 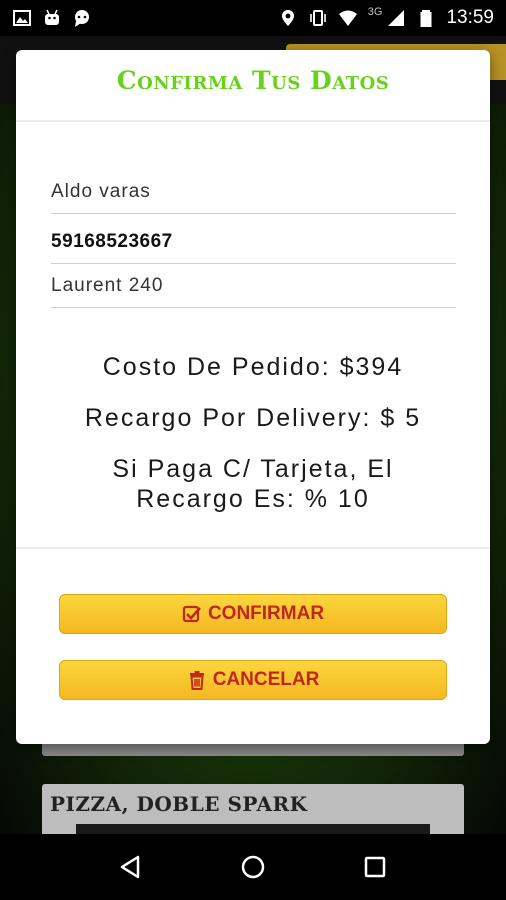 What do you see at coordinates (375, 867) in the screenshot?
I see `recents-icon` at bounding box center [375, 867].